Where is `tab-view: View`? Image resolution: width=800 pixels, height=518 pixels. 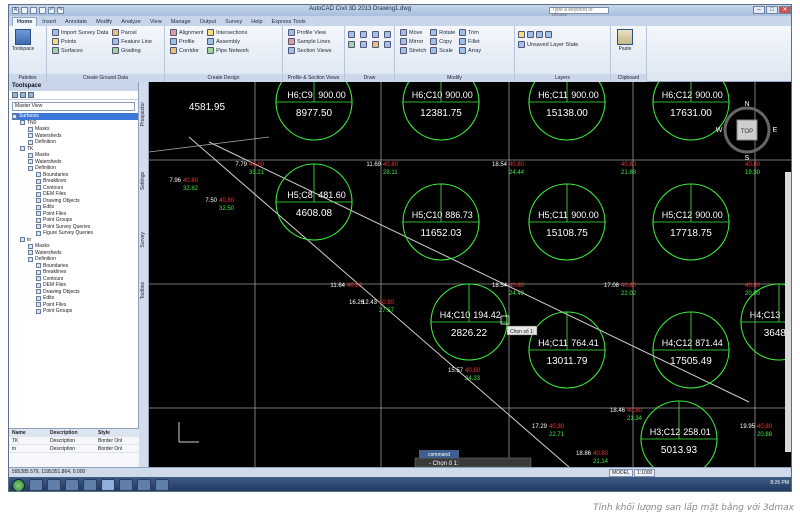
tab-view: View is located at coordinates (156, 22).